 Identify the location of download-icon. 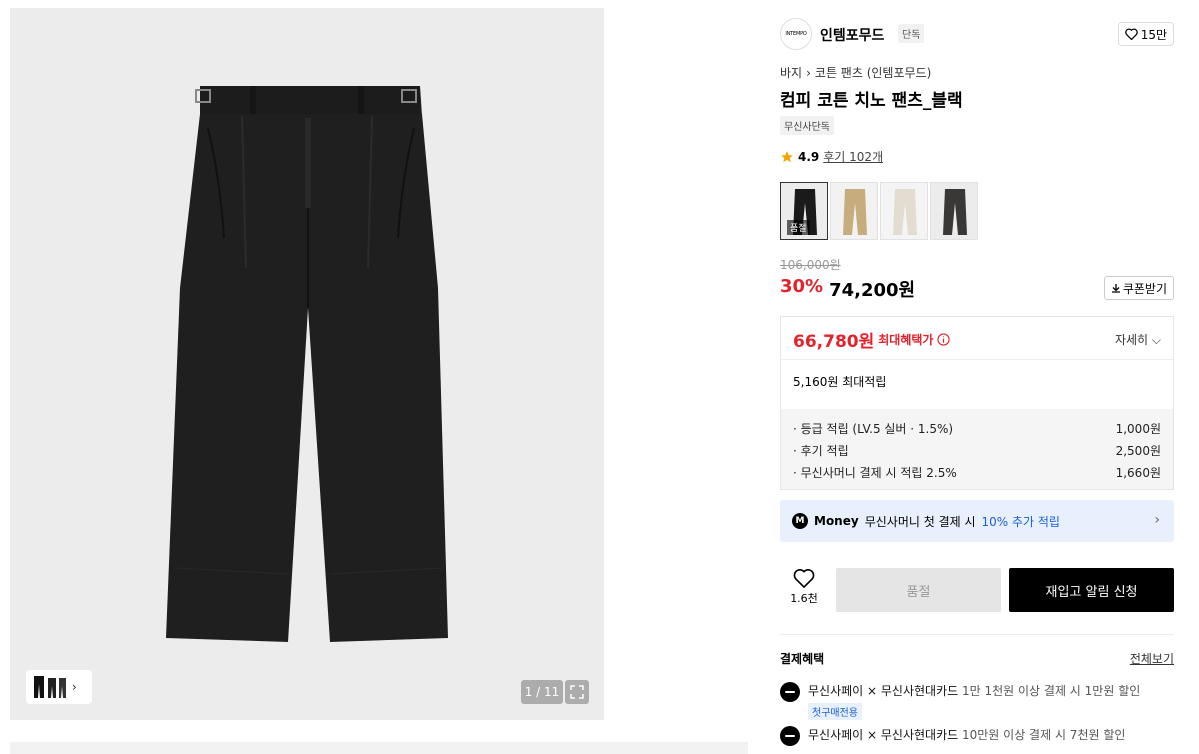
(1115, 288).